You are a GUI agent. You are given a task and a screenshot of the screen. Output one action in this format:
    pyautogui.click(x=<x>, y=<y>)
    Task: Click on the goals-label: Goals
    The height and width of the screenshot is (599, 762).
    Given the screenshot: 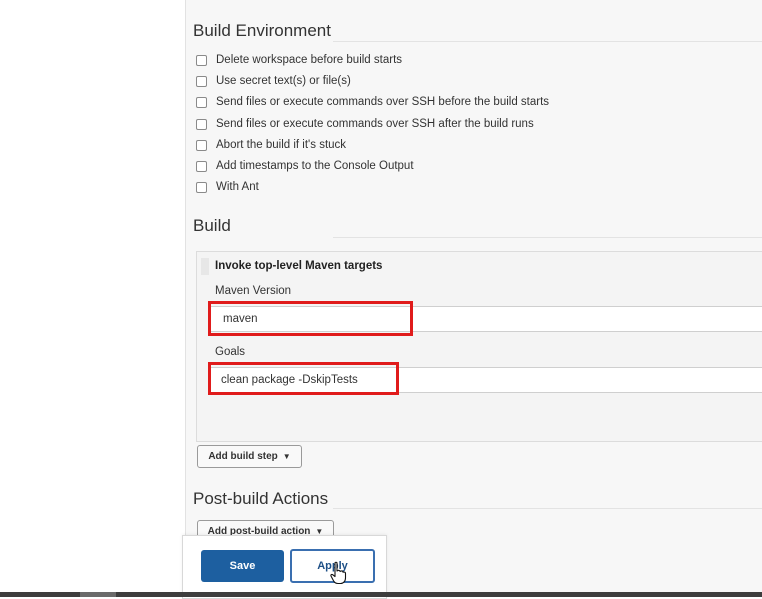 What is the action you would take?
    pyautogui.click(x=230, y=352)
    